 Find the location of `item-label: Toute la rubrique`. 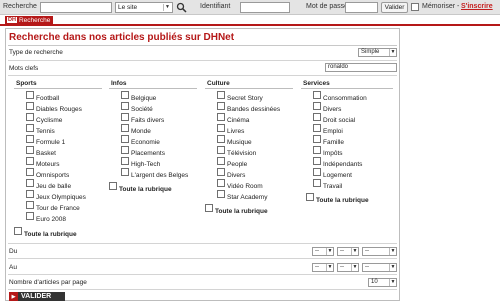

item-label: Toute la rubrique is located at coordinates (50, 234).